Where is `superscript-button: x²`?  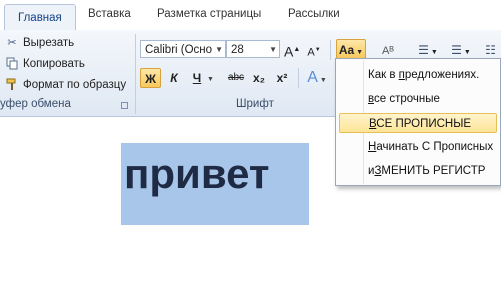
superscript-button: x² is located at coordinates (282, 78).